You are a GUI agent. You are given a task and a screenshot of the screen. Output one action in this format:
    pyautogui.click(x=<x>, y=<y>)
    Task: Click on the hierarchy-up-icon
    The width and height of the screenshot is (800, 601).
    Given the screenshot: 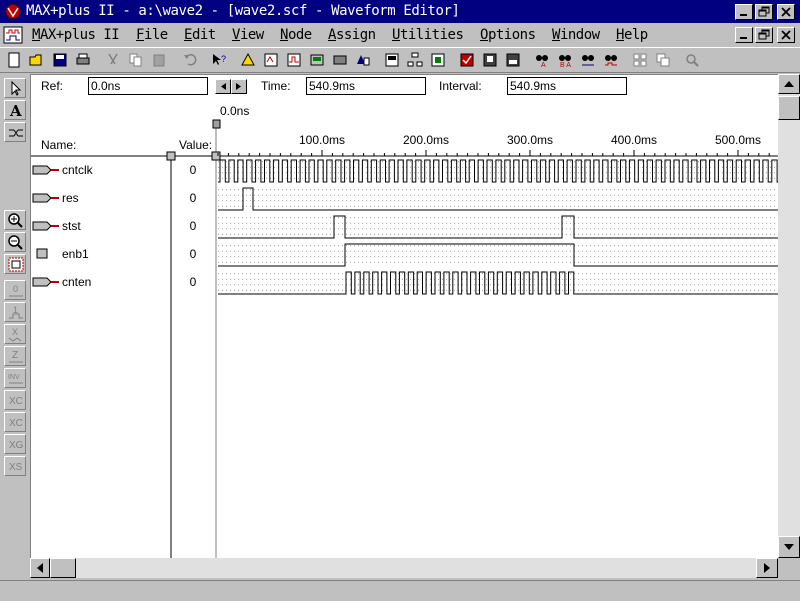 What is the action you would take?
    pyautogui.click(x=248, y=60)
    